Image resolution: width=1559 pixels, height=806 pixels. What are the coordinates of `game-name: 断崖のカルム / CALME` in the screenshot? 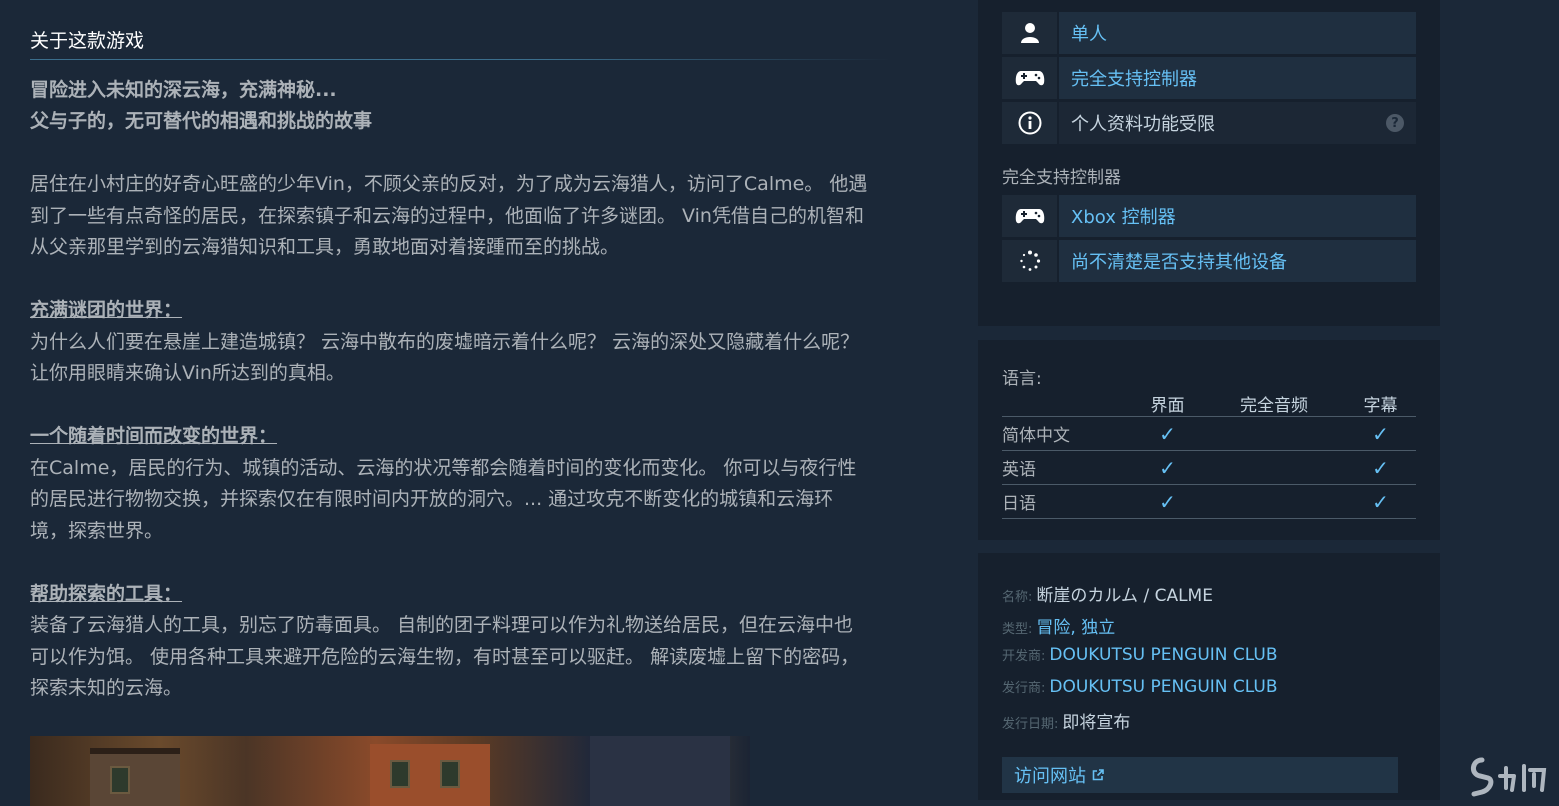 It's located at (1124, 596).